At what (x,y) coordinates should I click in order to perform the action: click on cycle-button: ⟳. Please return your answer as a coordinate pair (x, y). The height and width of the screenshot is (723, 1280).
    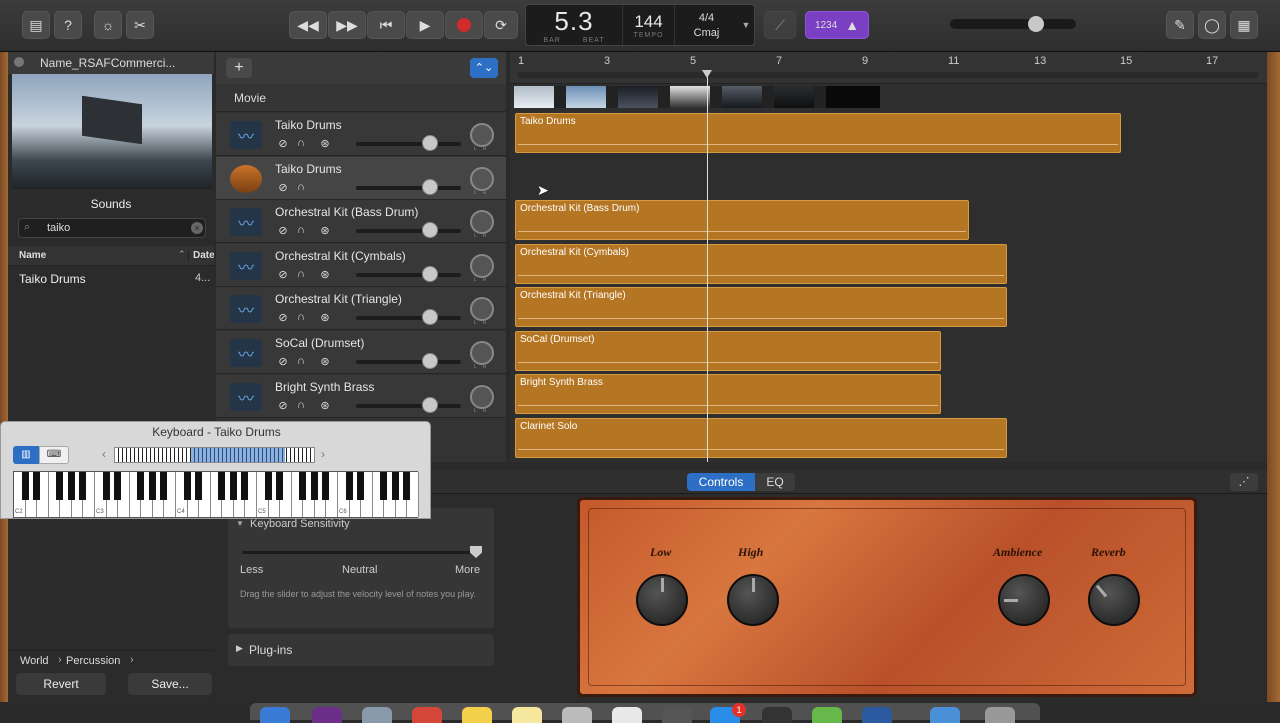
    Looking at the image, I should click on (501, 25).